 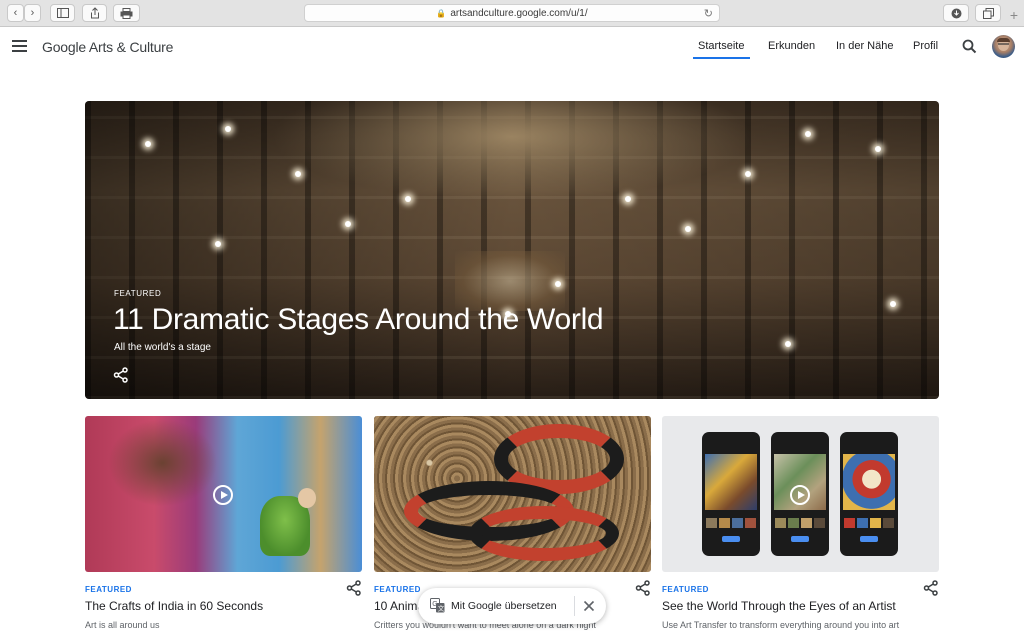 What do you see at coordinates (791, 46) in the screenshot?
I see `nav-erkunden: Erkunden` at bounding box center [791, 46].